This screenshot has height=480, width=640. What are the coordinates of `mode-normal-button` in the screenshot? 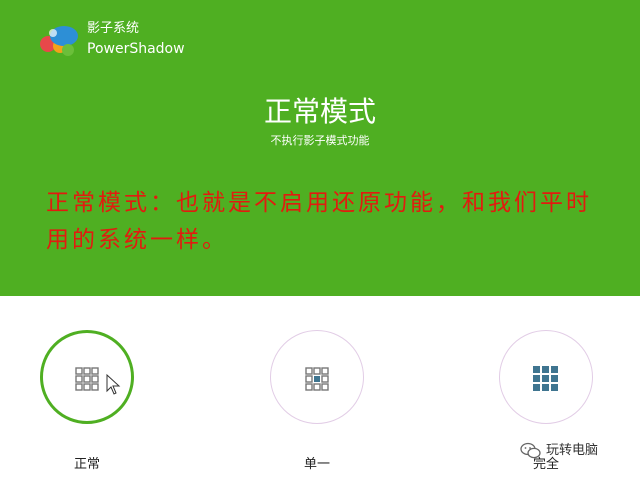 It's located at (87, 377).